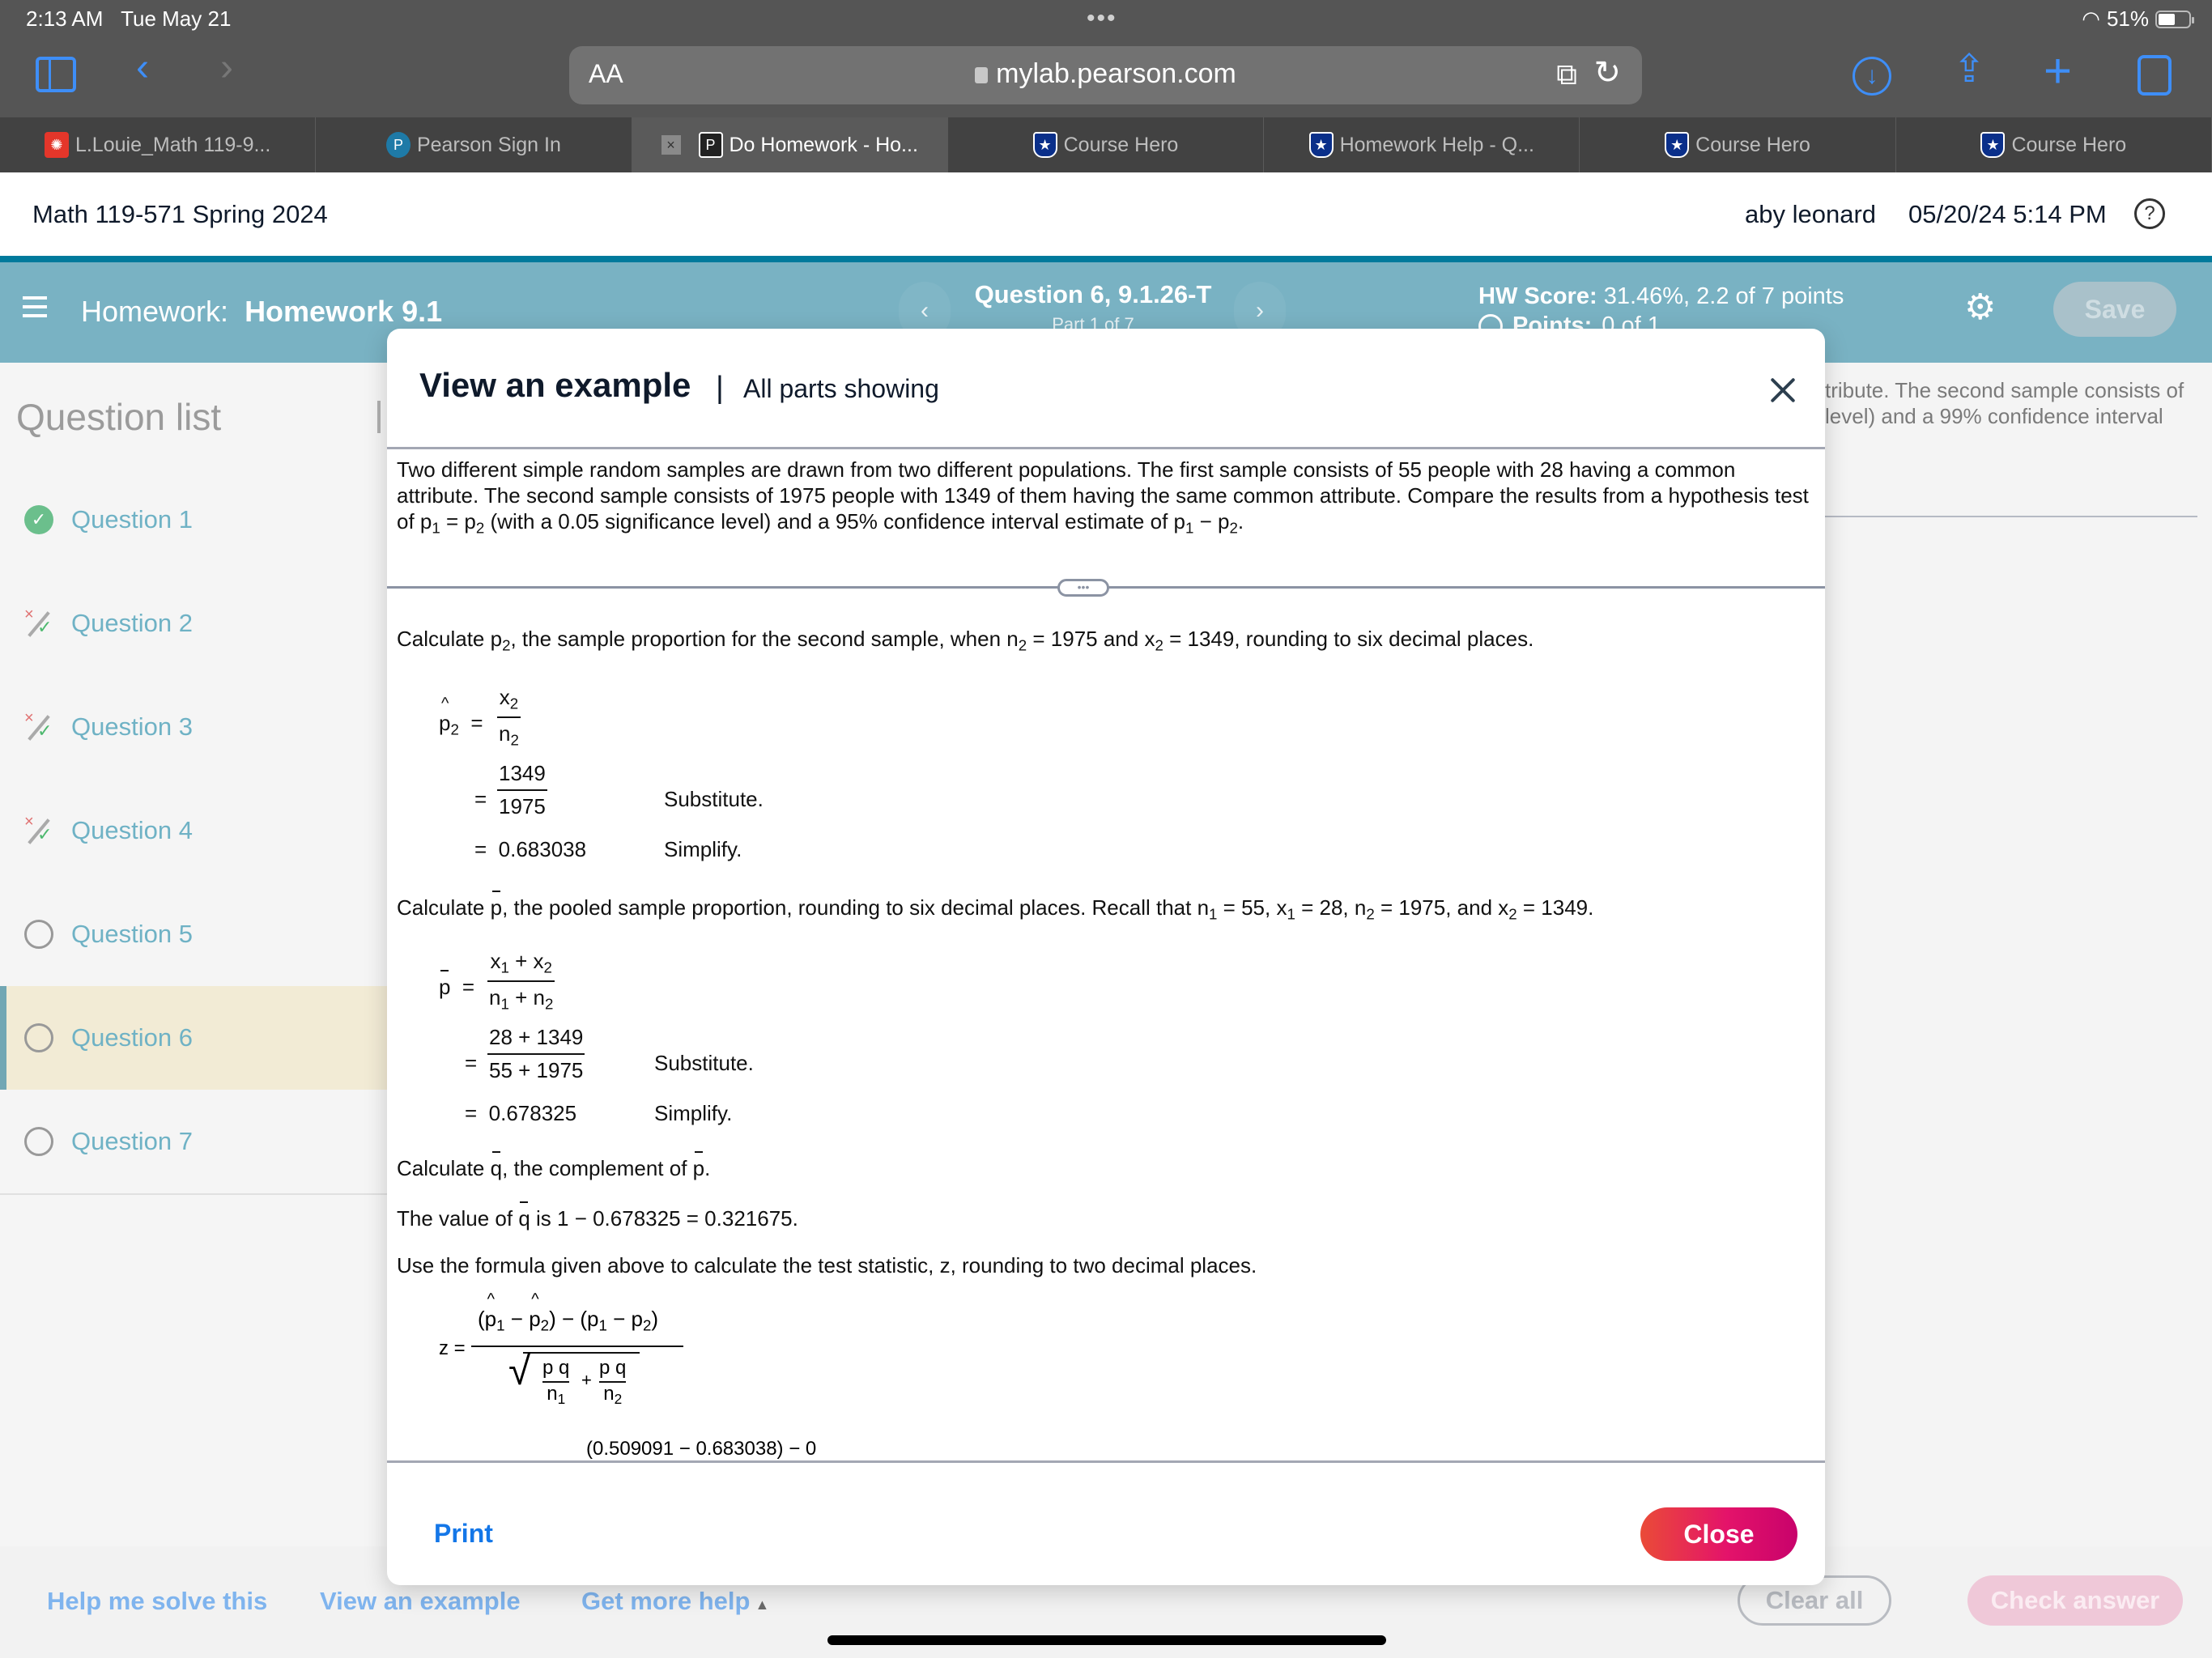  Describe the element at coordinates (1102, 18) in the screenshot. I see `multitasking-dots-icon: •••` at that location.